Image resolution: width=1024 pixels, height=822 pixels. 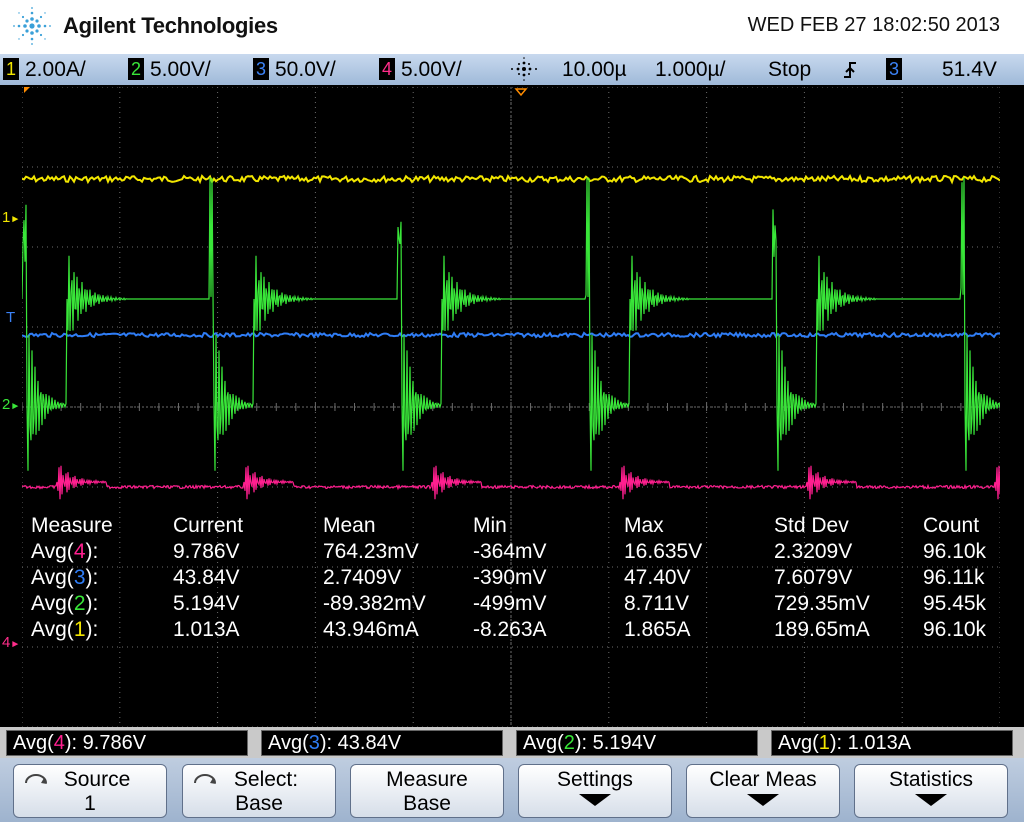 What do you see at coordinates (10, 317) in the screenshot?
I see `trigger-level-marker: T` at bounding box center [10, 317].